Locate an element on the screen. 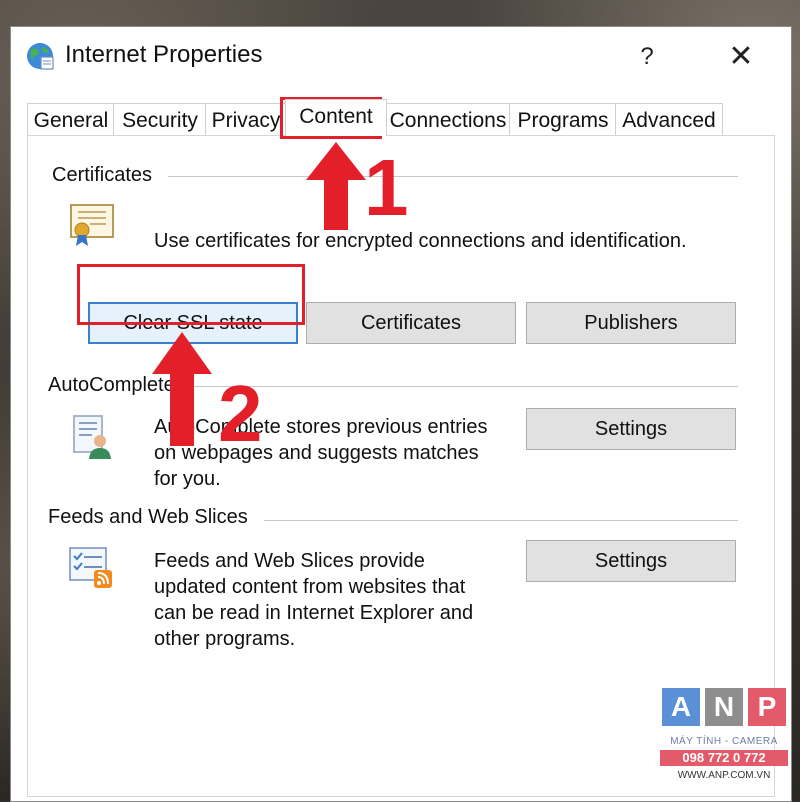 This screenshot has width=800, height=802. certificates-group-label: Certificates is located at coordinates (105, 175).